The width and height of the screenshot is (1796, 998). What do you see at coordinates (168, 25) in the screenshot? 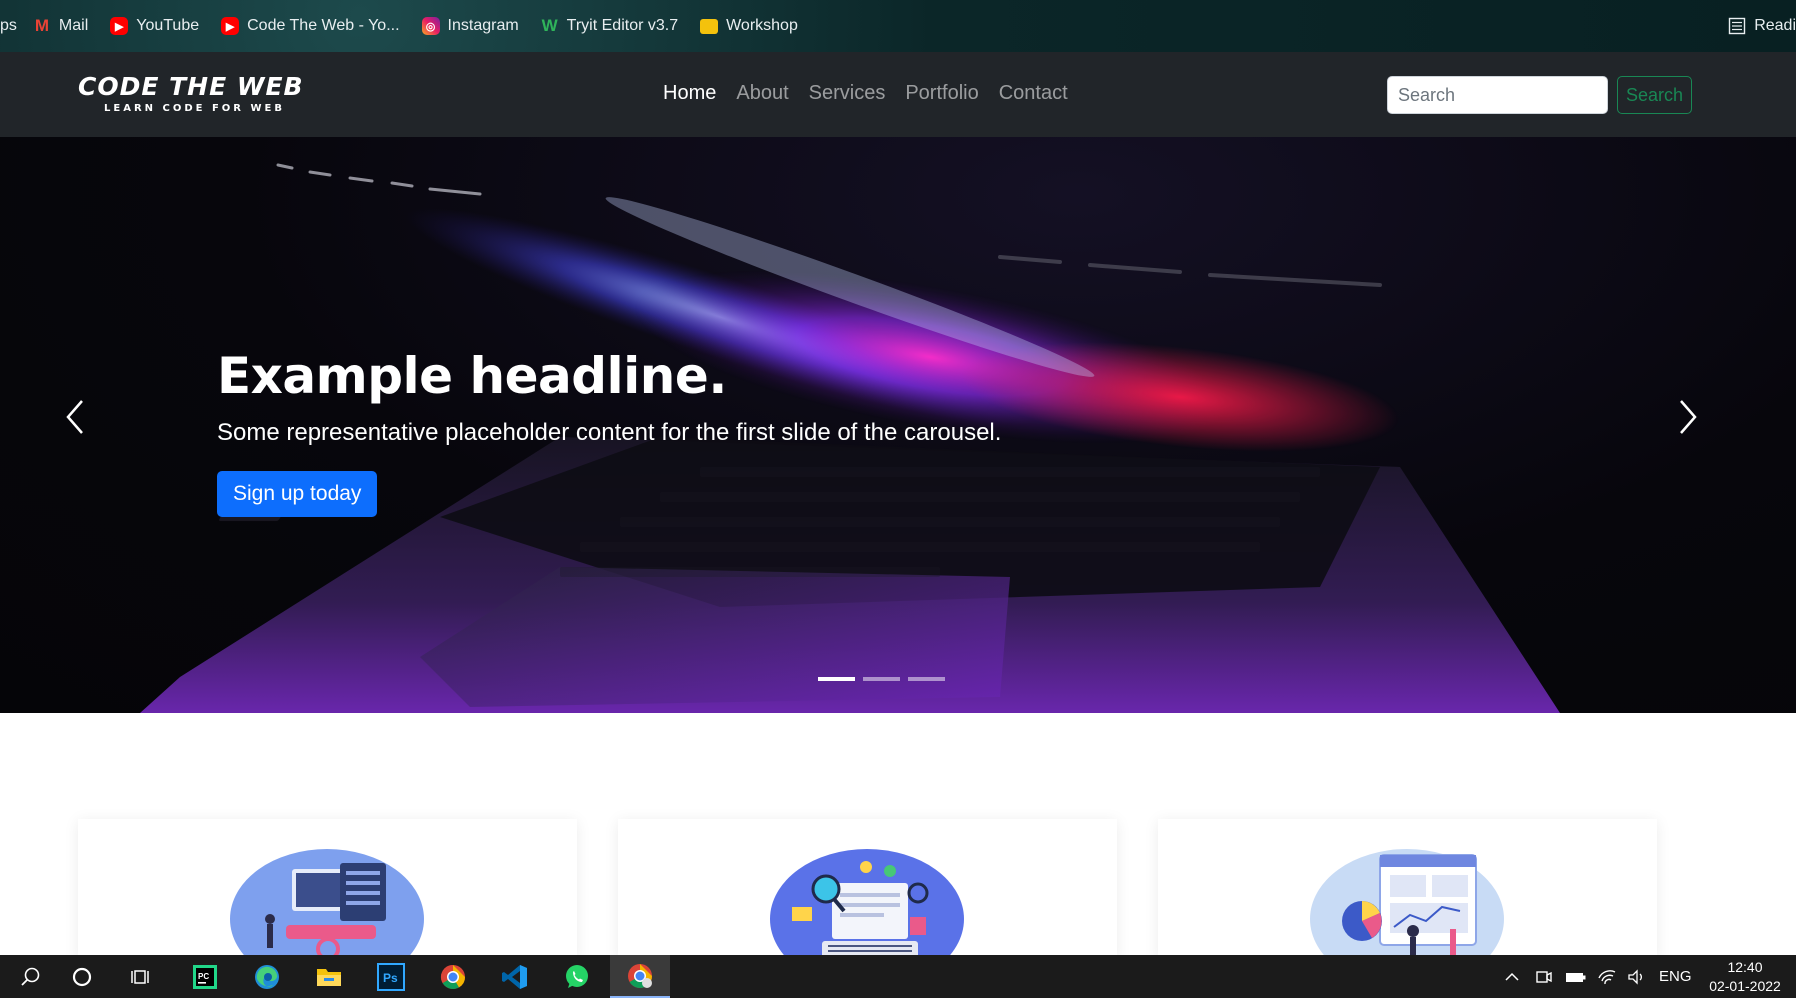
I see `bookmark-label: YouTube` at bounding box center [168, 25].